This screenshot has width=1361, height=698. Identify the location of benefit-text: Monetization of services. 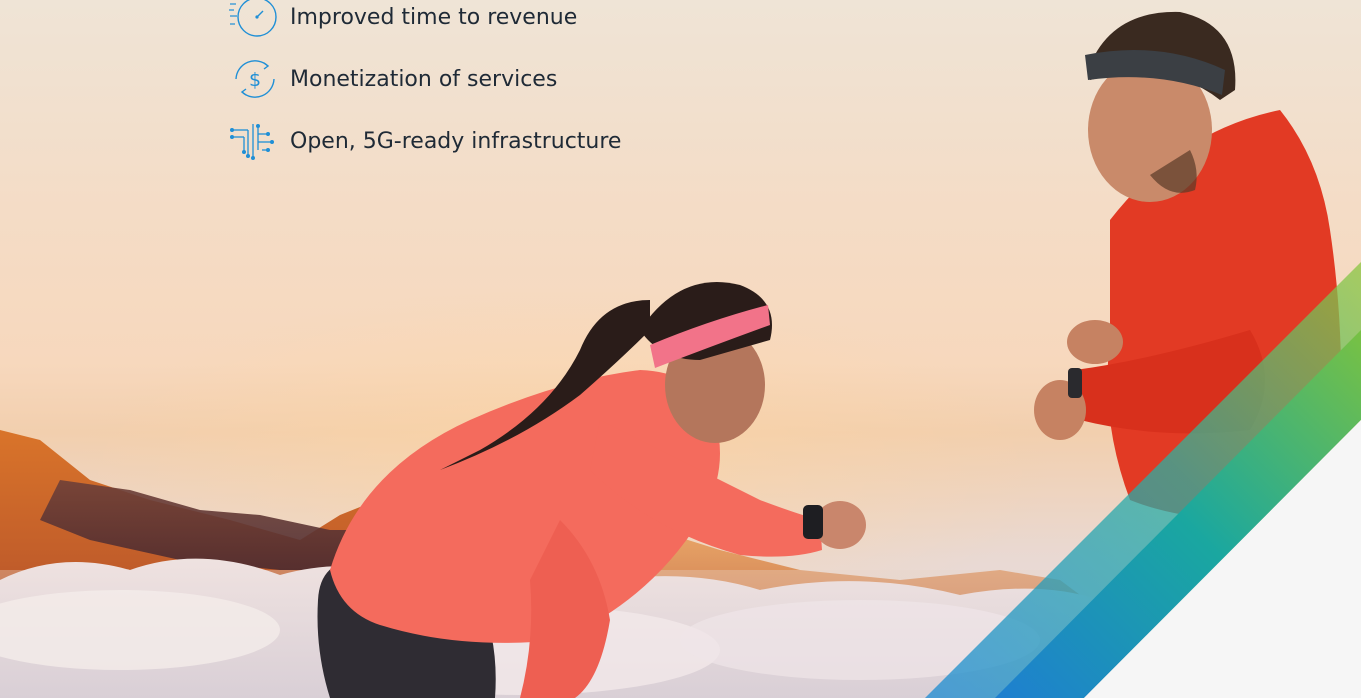
(424, 79).